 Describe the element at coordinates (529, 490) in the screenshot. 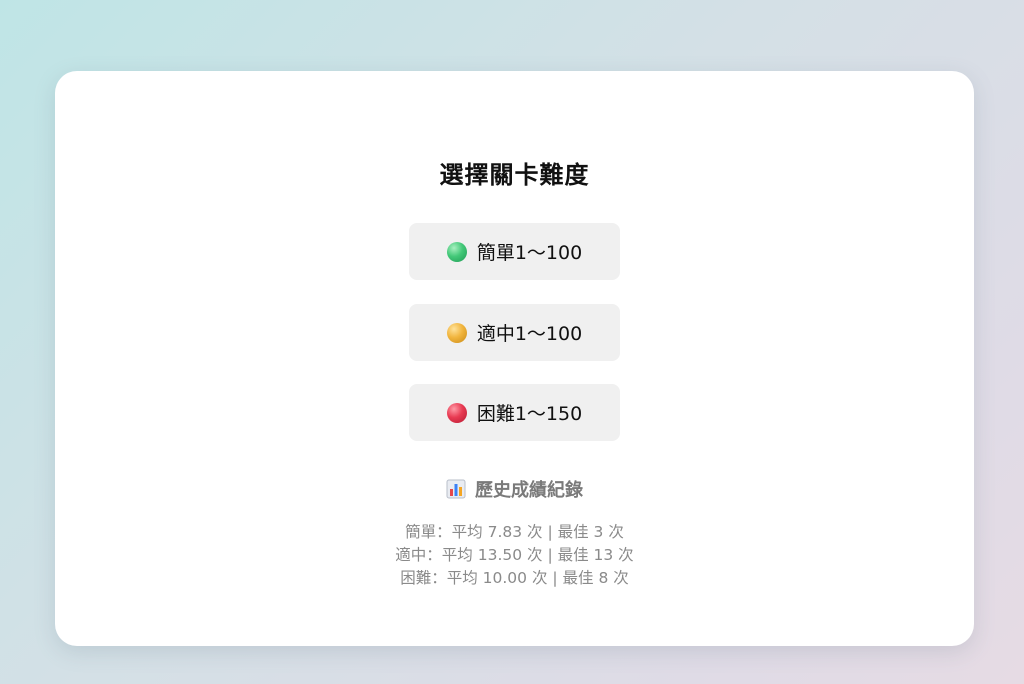

I see `history-title: 歷史成績紀錄` at that location.